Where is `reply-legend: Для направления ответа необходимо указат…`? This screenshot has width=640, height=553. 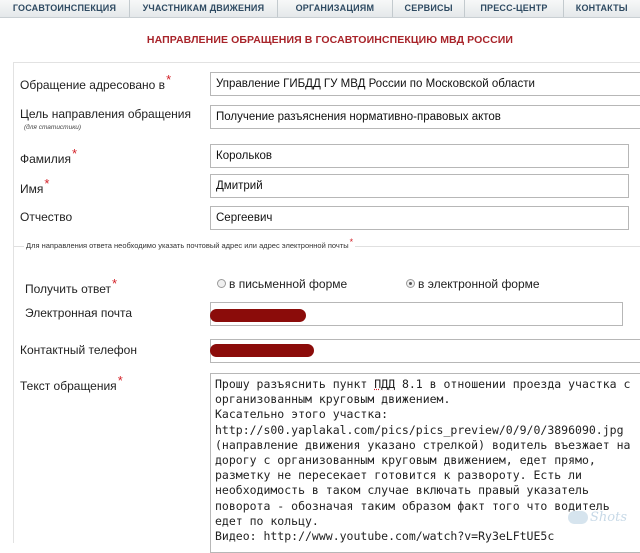 reply-legend: Для направления ответа необходимо указат… is located at coordinates (190, 243).